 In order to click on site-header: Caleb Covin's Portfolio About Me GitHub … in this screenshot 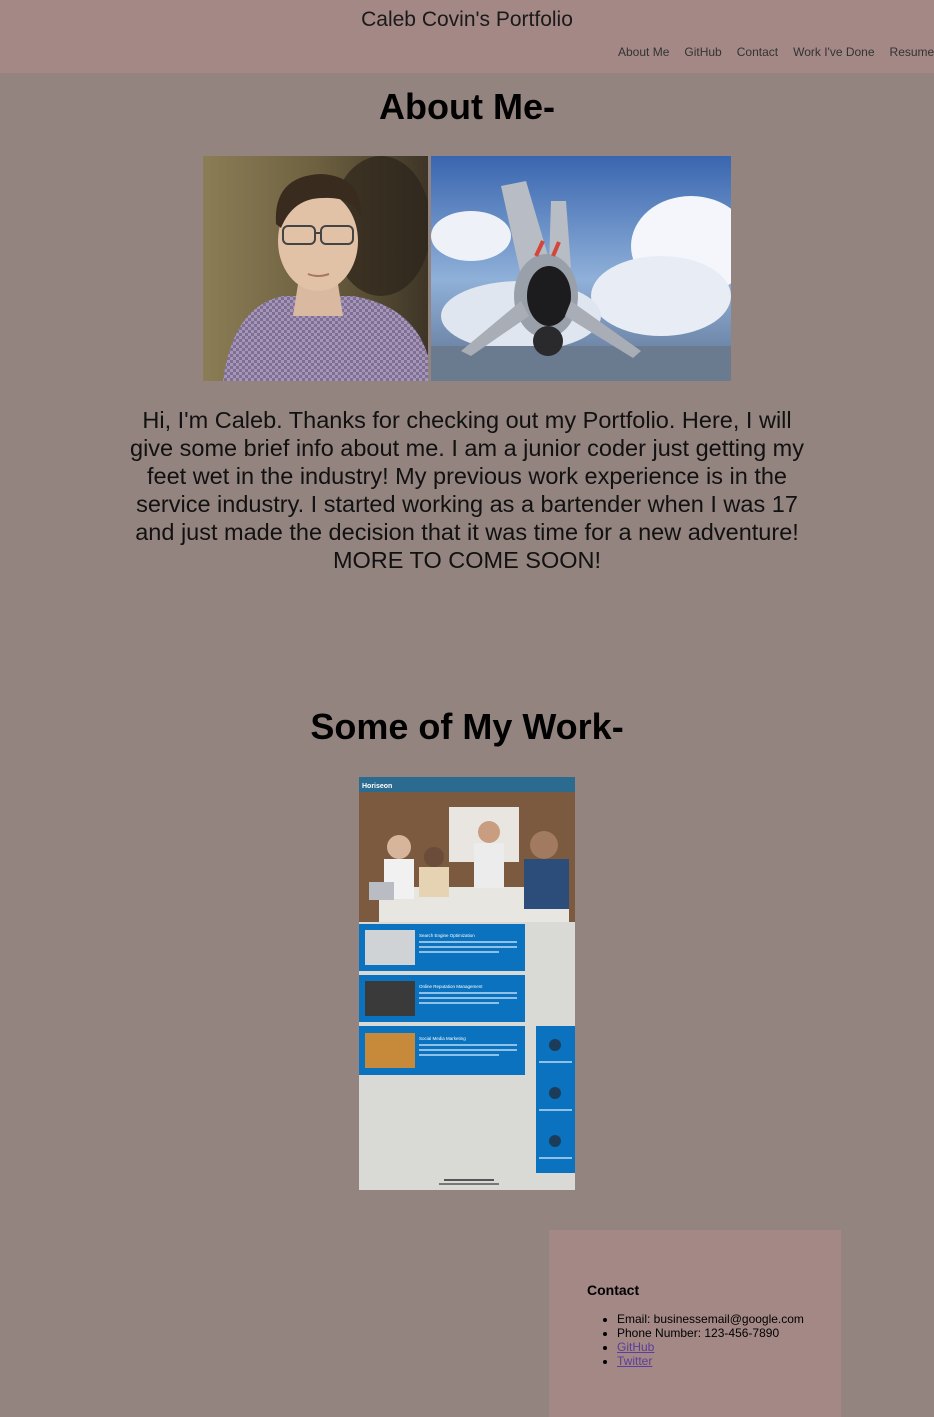, I will do `click(467, 36)`.